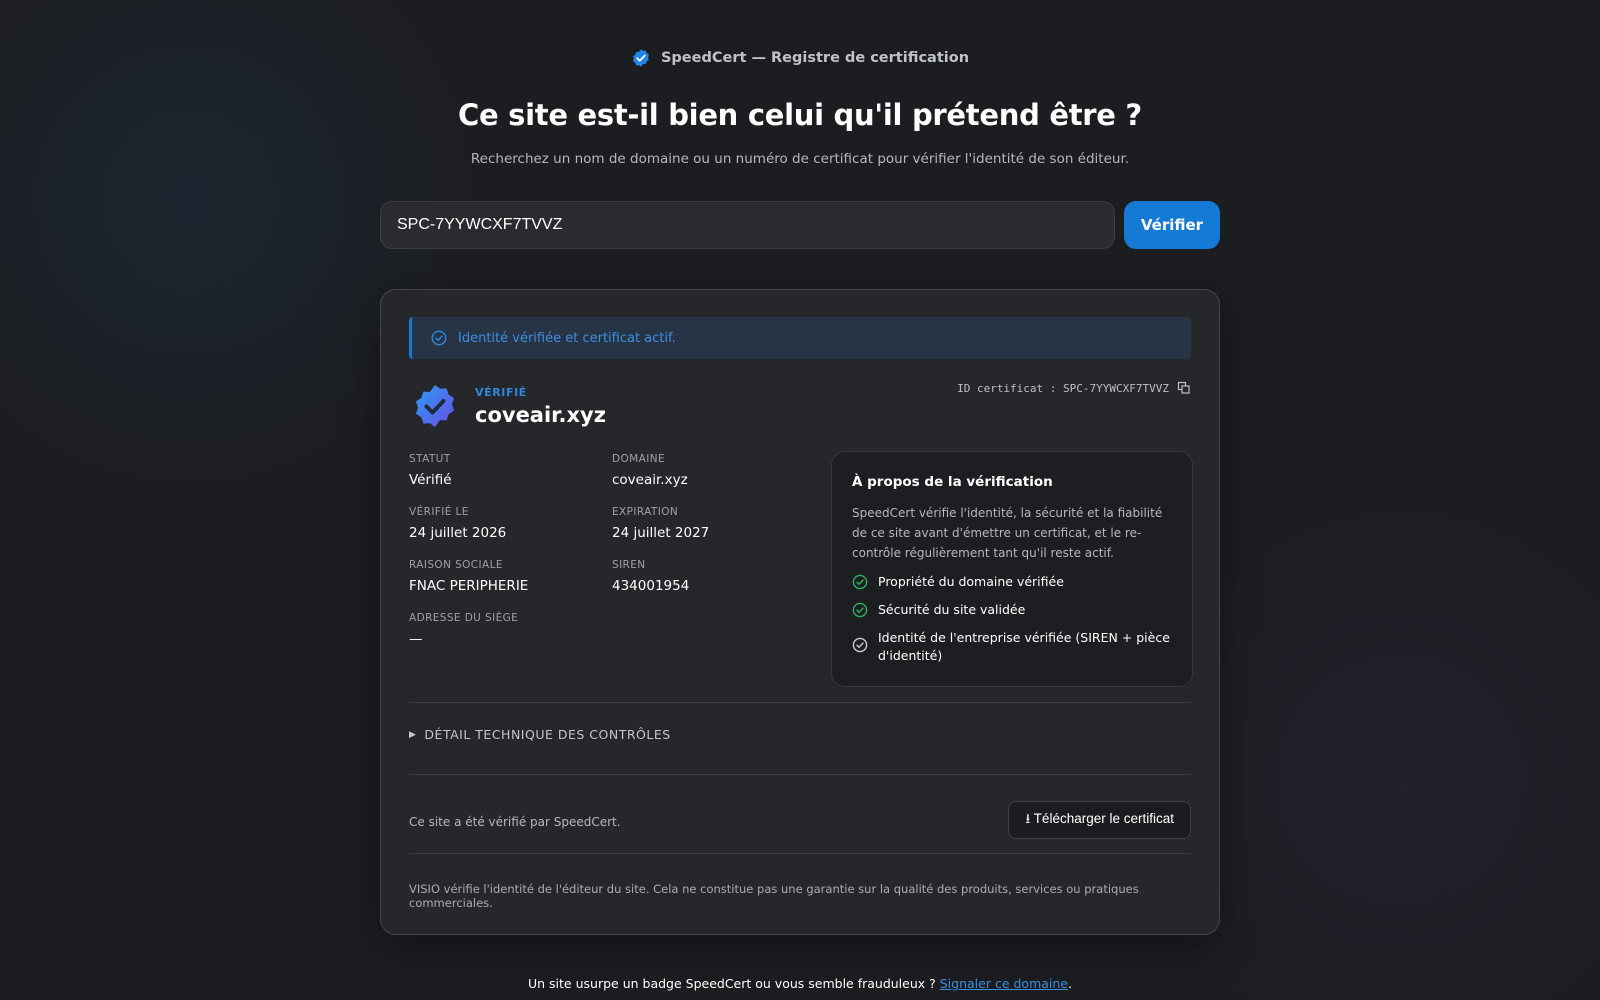  What do you see at coordinates (458, 533) in the screenshot?
I see `field-value: 24 juillet 2026` at bounding box center [458, 533].